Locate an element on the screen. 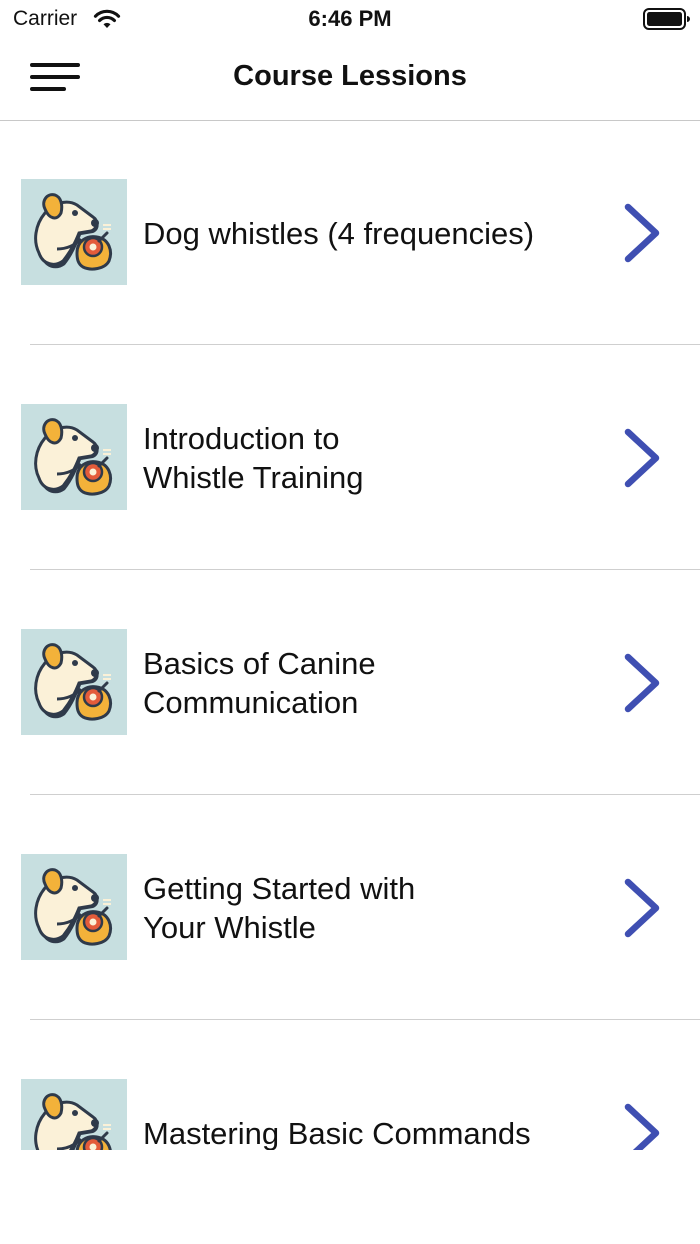 The width and height of the screenshot is (700, 1244). status-bar: Carrier 6:46 PM is located at coordinates (350, 20).